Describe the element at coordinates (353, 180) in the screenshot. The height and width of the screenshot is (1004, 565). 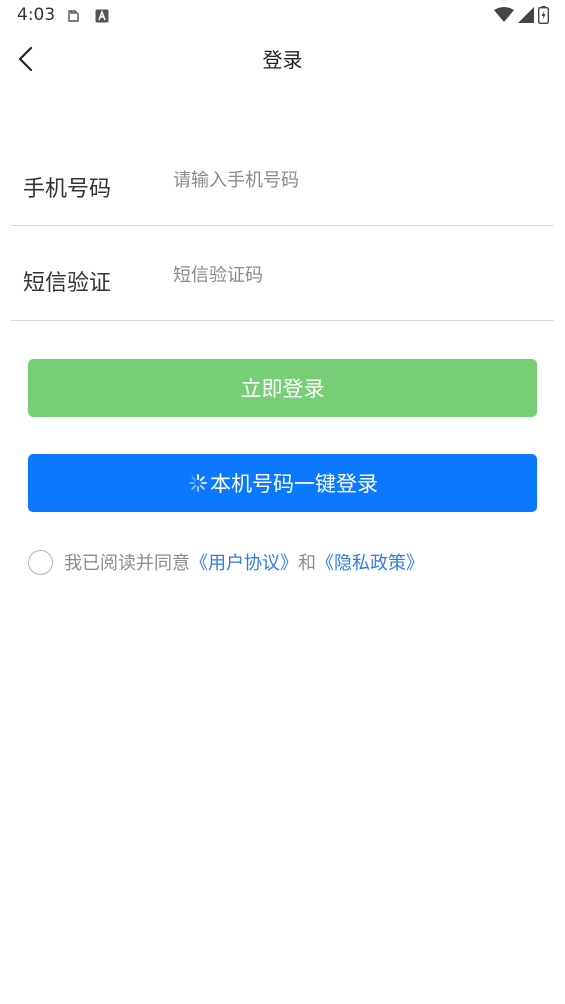
I see `phone-input` at that location.